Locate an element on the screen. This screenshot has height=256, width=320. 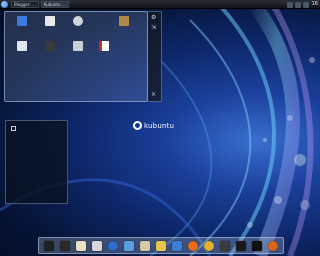
widget-icon is located at coordinates (13, 128).